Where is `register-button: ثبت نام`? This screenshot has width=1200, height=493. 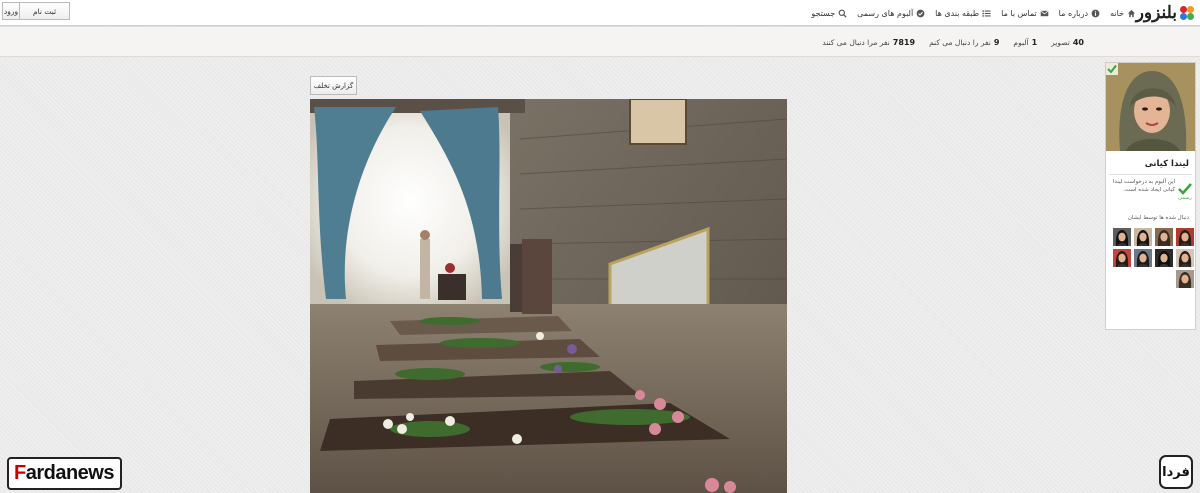
register-button: ثبت نام is located at coordinates (45, 11).